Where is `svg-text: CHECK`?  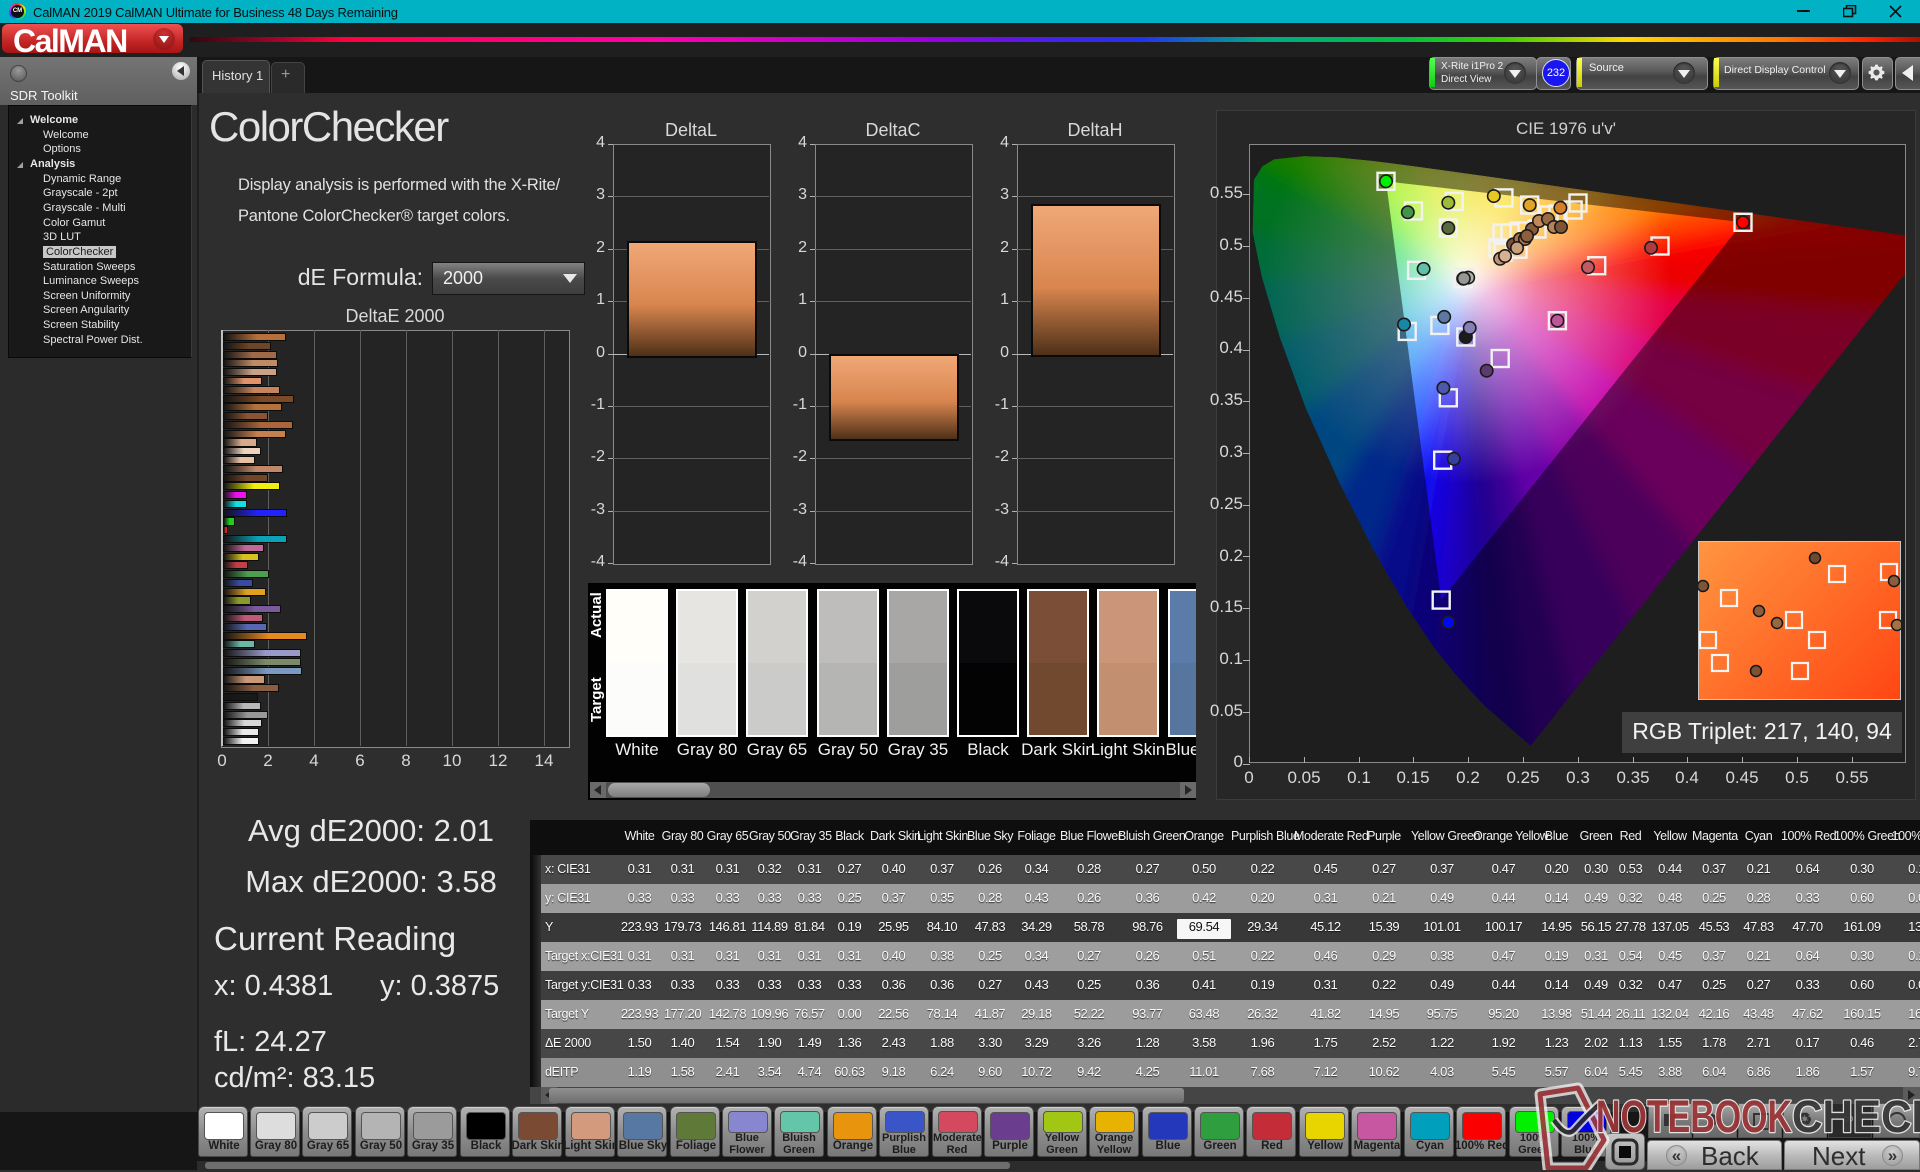 svg-text: CHECK is located at coordinates (1856, 1116).